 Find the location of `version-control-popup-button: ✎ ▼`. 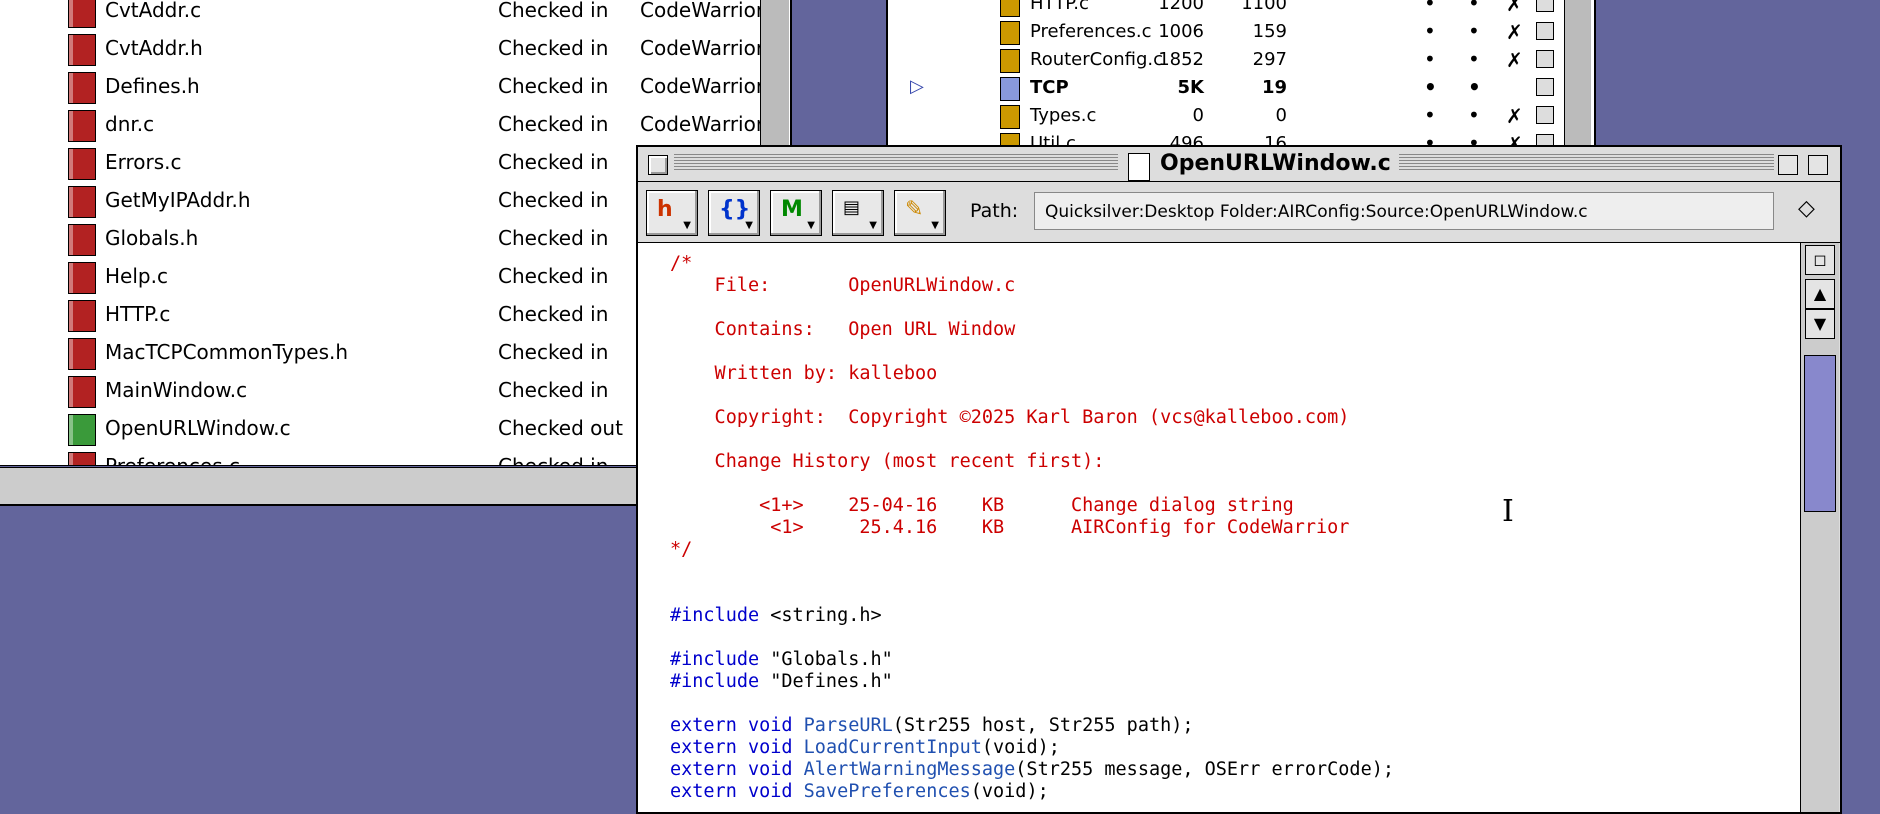

version-control-popup-button: ✎ ▼ is located at coordinates (920, 213).